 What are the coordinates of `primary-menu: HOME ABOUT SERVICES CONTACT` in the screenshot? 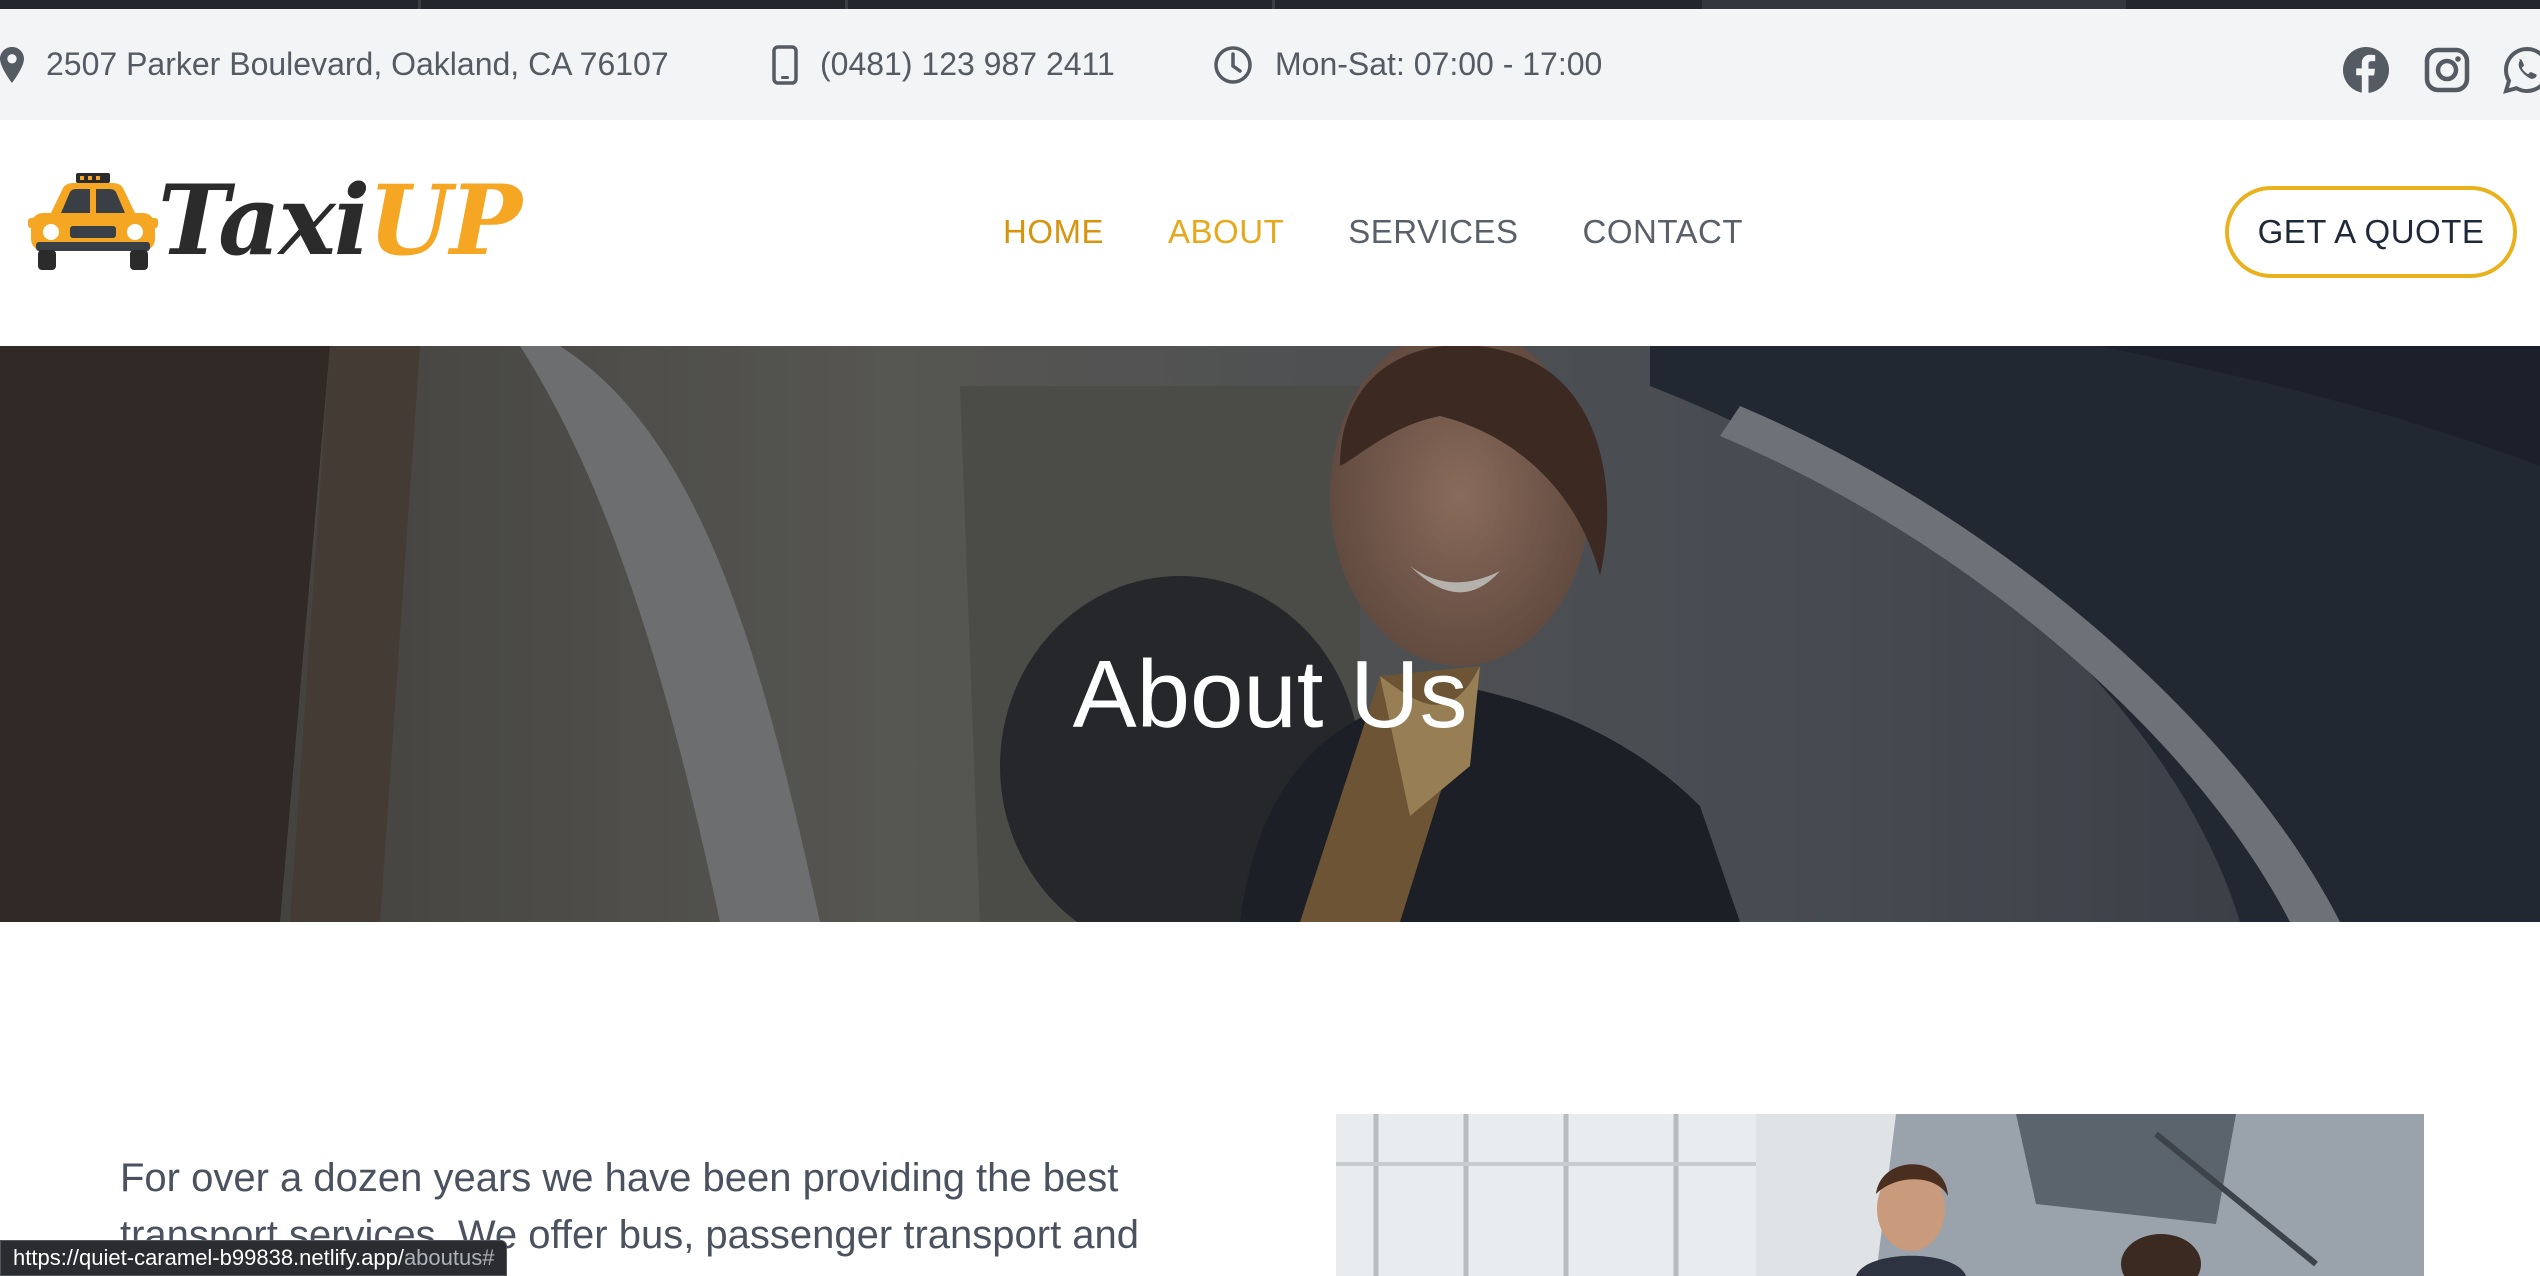 It's located at (1373, 232).